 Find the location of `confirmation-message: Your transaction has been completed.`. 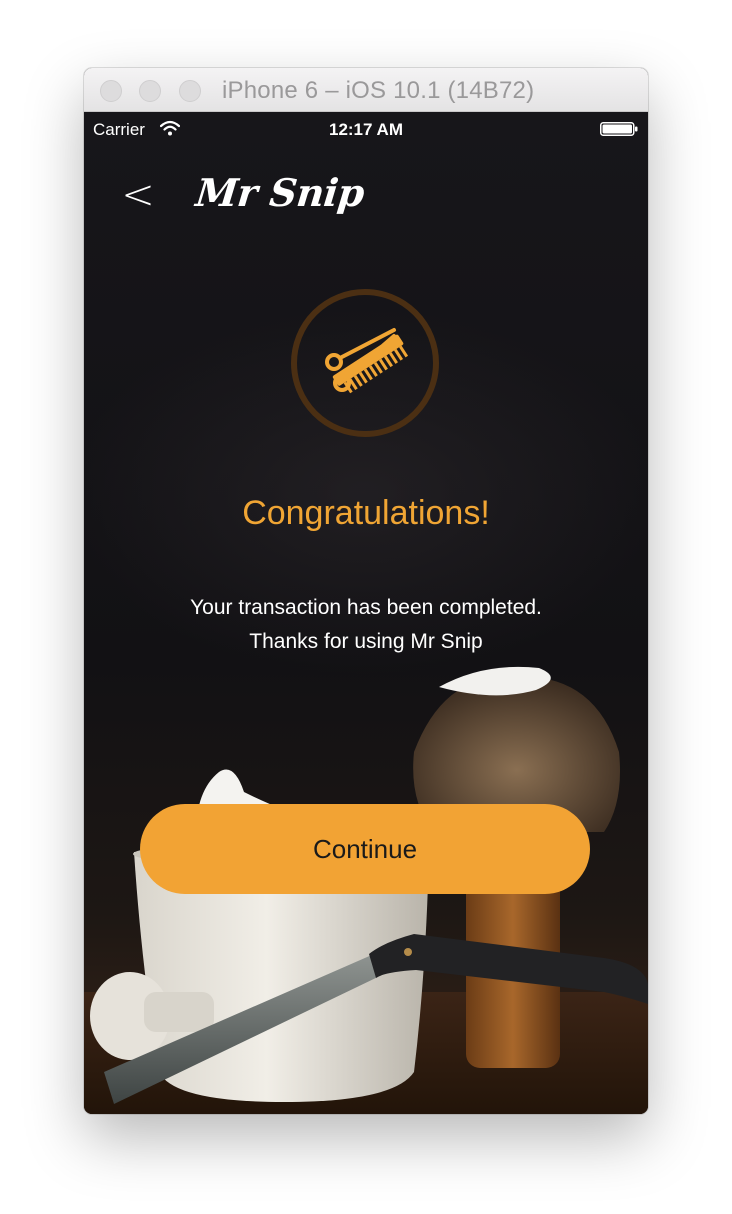

confirmation-message: Your transaction has been completed. is located at coordinates (366, 607).